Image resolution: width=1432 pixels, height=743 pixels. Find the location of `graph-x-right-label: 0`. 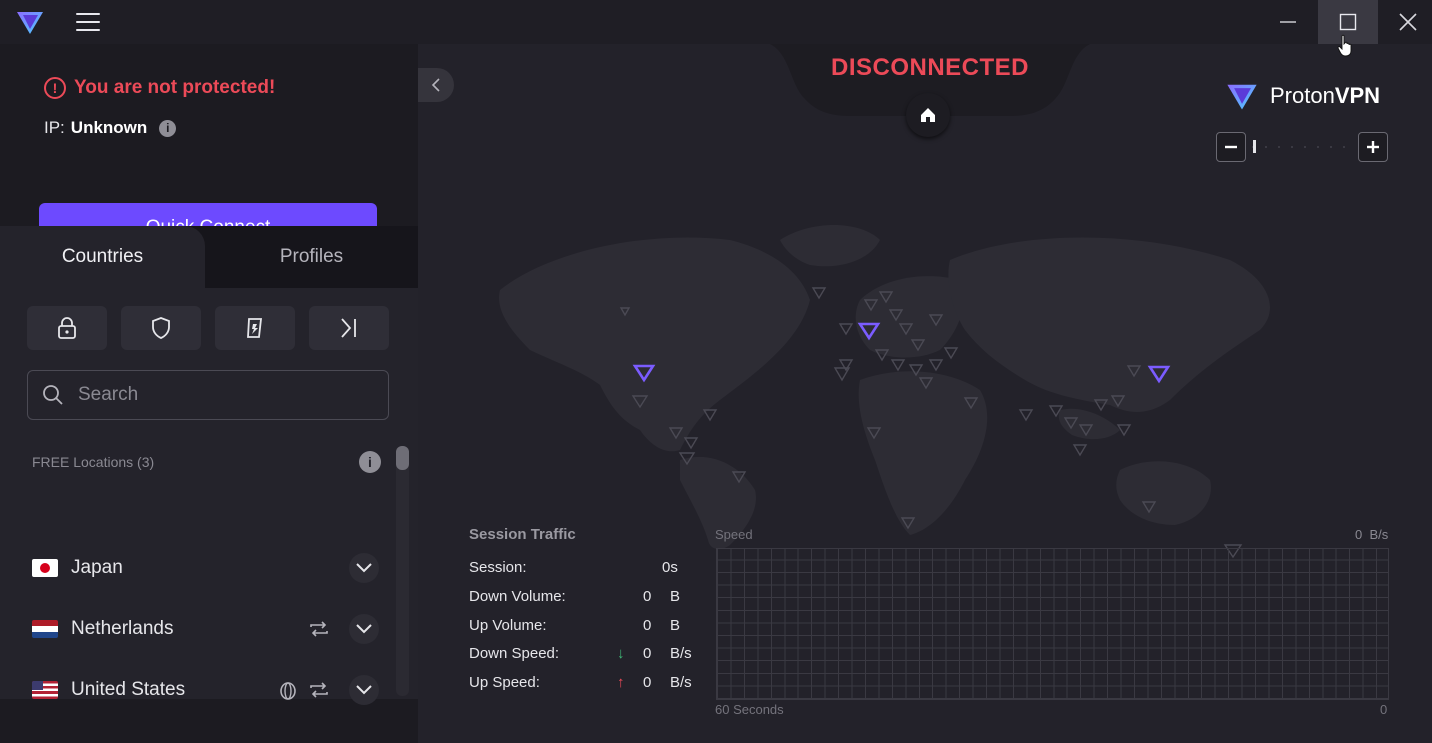

graph-x-right-label: 0 is located at coordinates (1384, 709).